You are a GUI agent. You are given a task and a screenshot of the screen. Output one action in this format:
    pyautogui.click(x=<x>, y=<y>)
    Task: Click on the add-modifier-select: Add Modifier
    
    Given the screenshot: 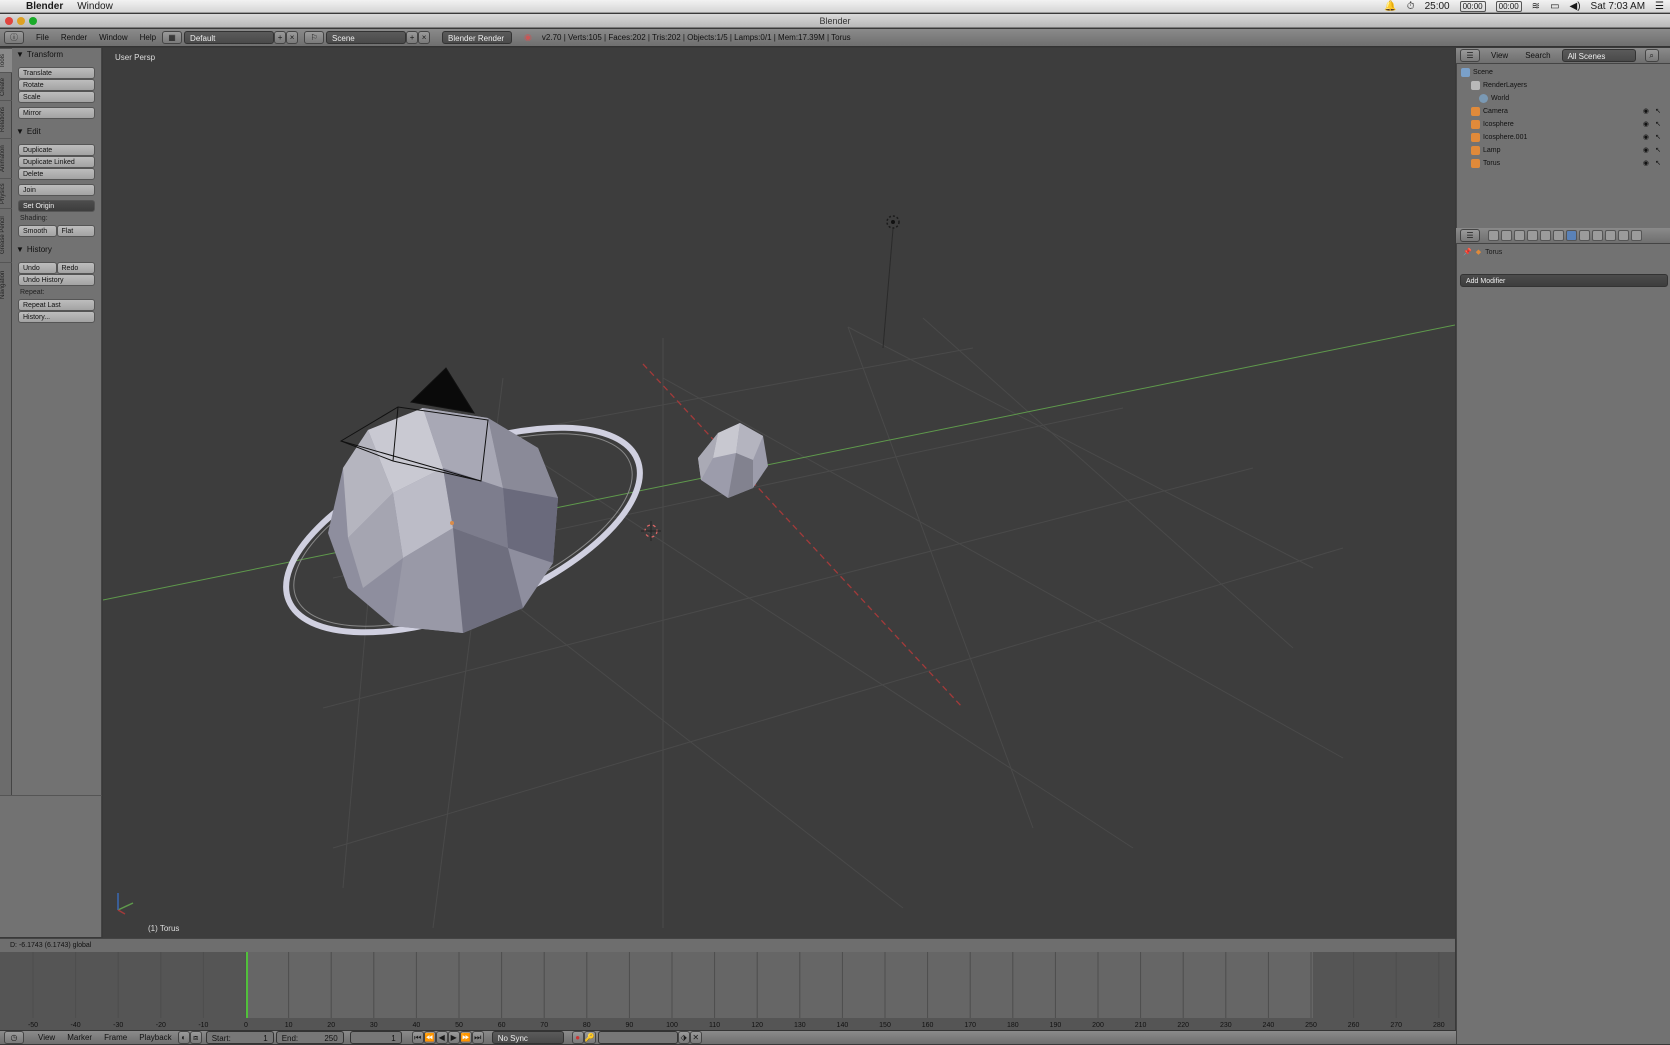 What is the action you would take?
    pyautogui.click(x=1564, y=280)
    